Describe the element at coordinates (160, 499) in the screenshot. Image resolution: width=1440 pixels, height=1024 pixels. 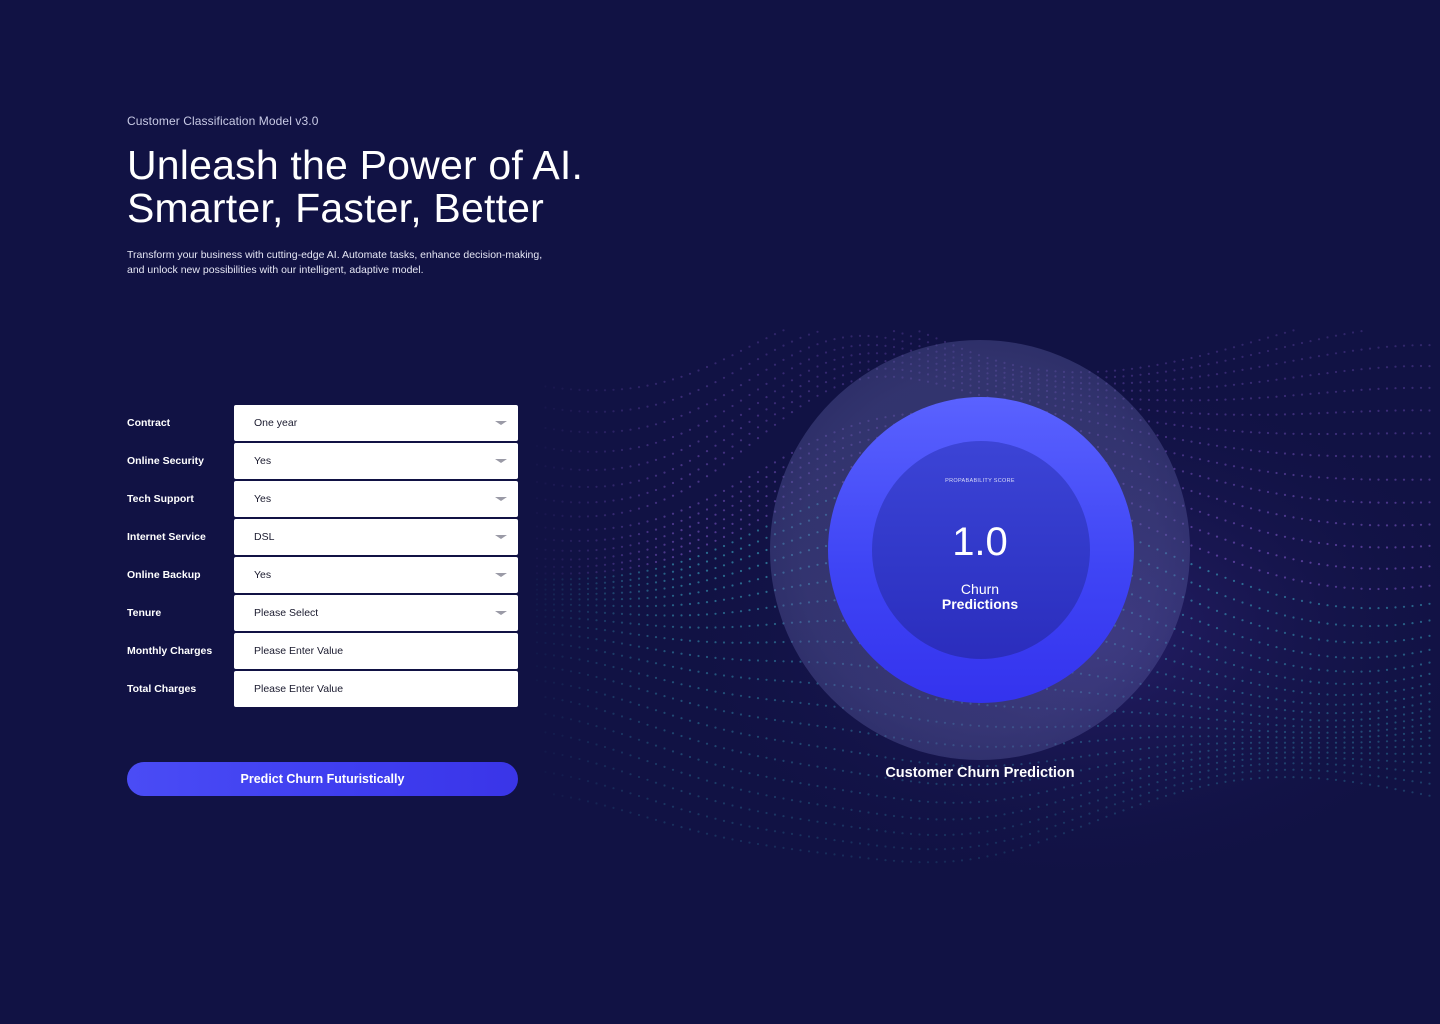
I see `tech-support-label: Tech Support` at that location.